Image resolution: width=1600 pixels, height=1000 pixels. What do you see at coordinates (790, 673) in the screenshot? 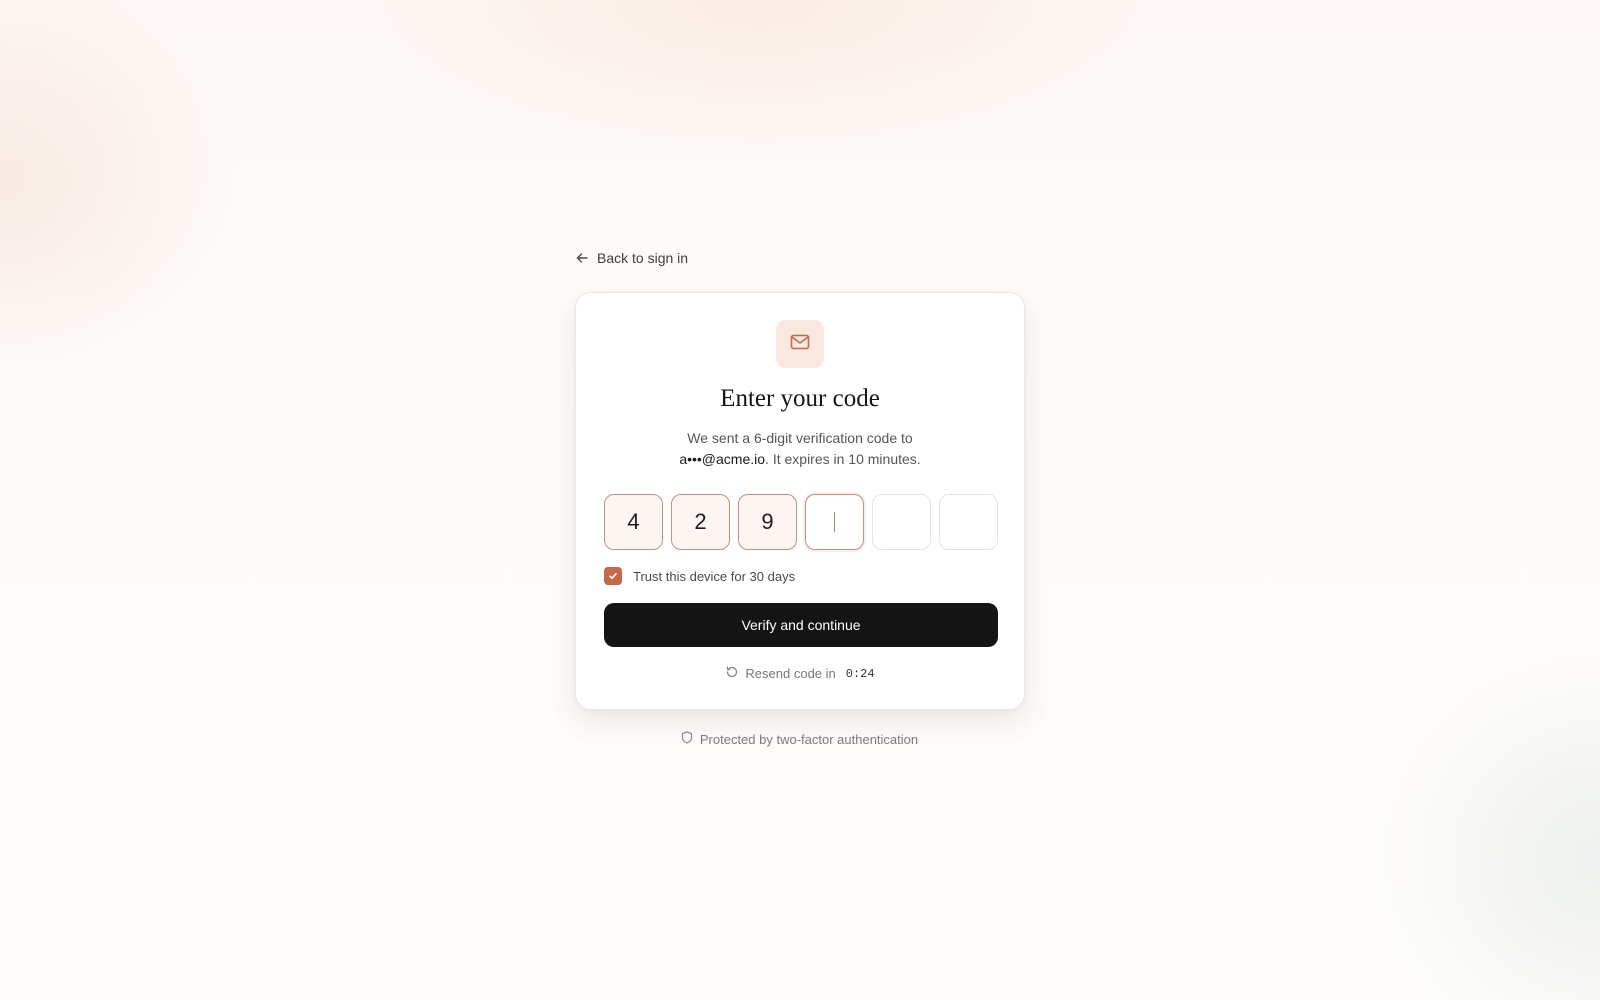
I see `resend-label: Resend code in` at bounding box center [790, 673].